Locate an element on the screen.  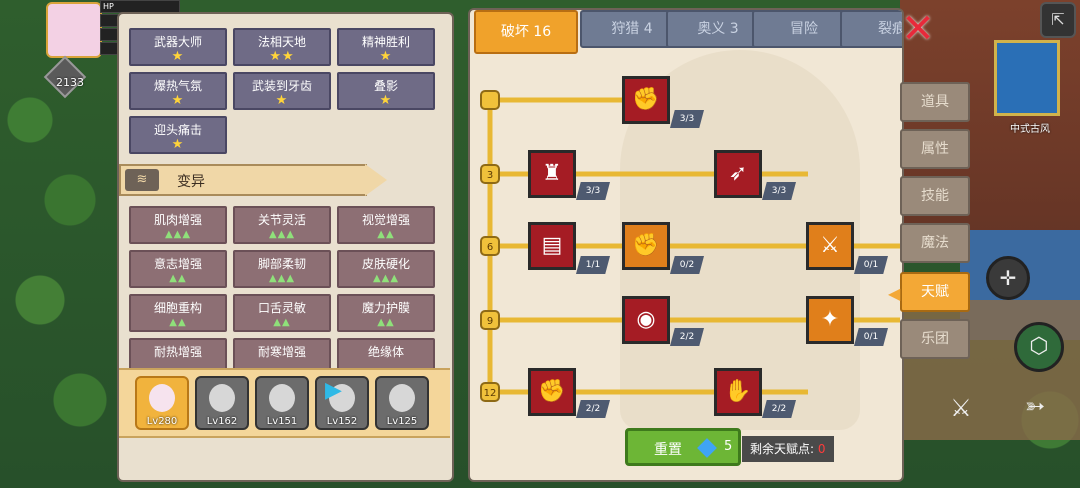
skill-cell: 叠影 ★ is located at coordinates (386, 91).